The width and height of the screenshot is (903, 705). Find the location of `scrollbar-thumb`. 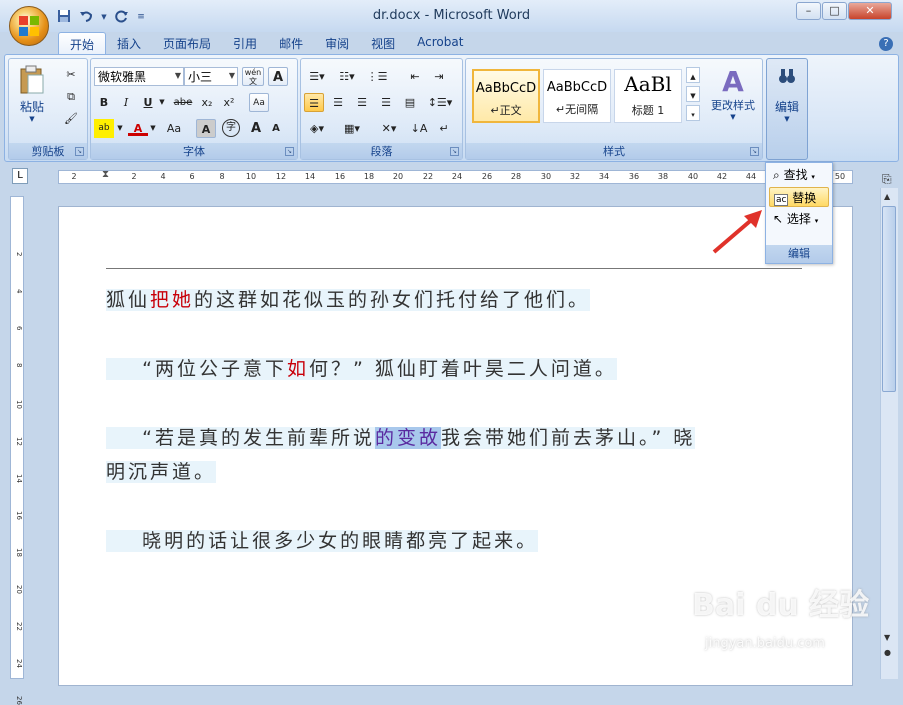

scrollbar-thumb is located at coordinates (889, 299).